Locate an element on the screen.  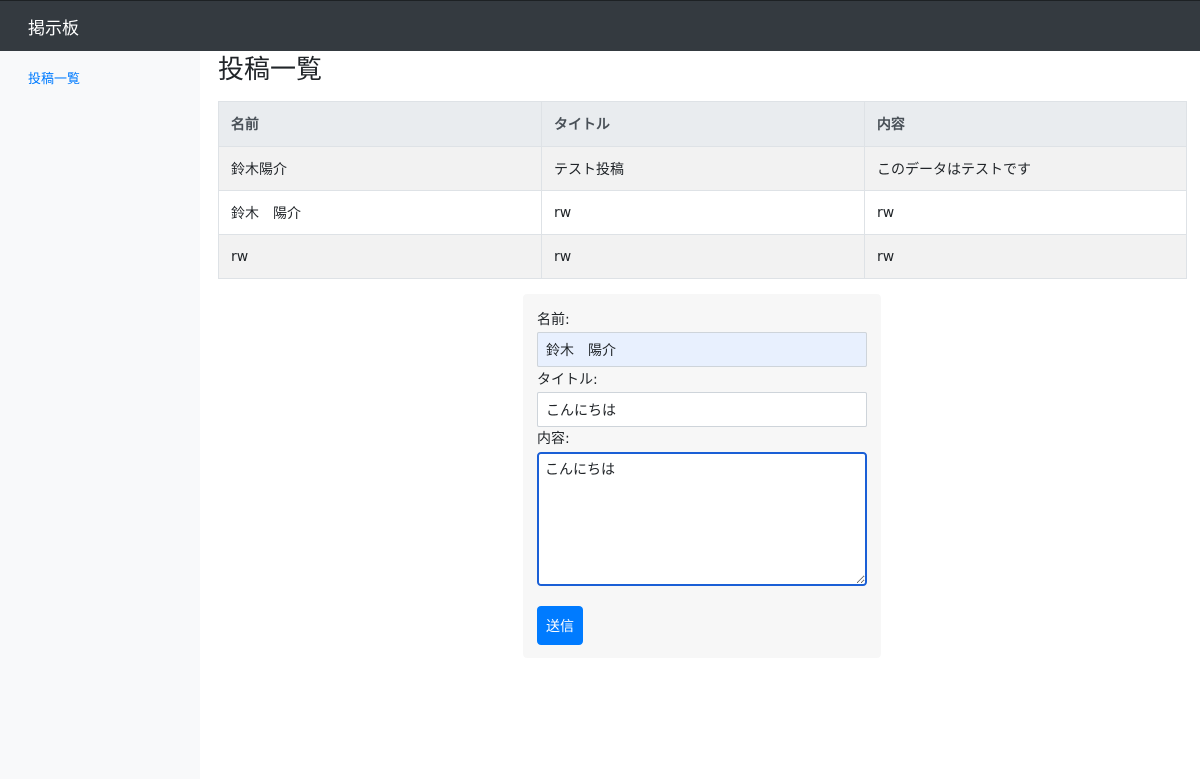
cell-name: rw is located at coordinates (380, 256).